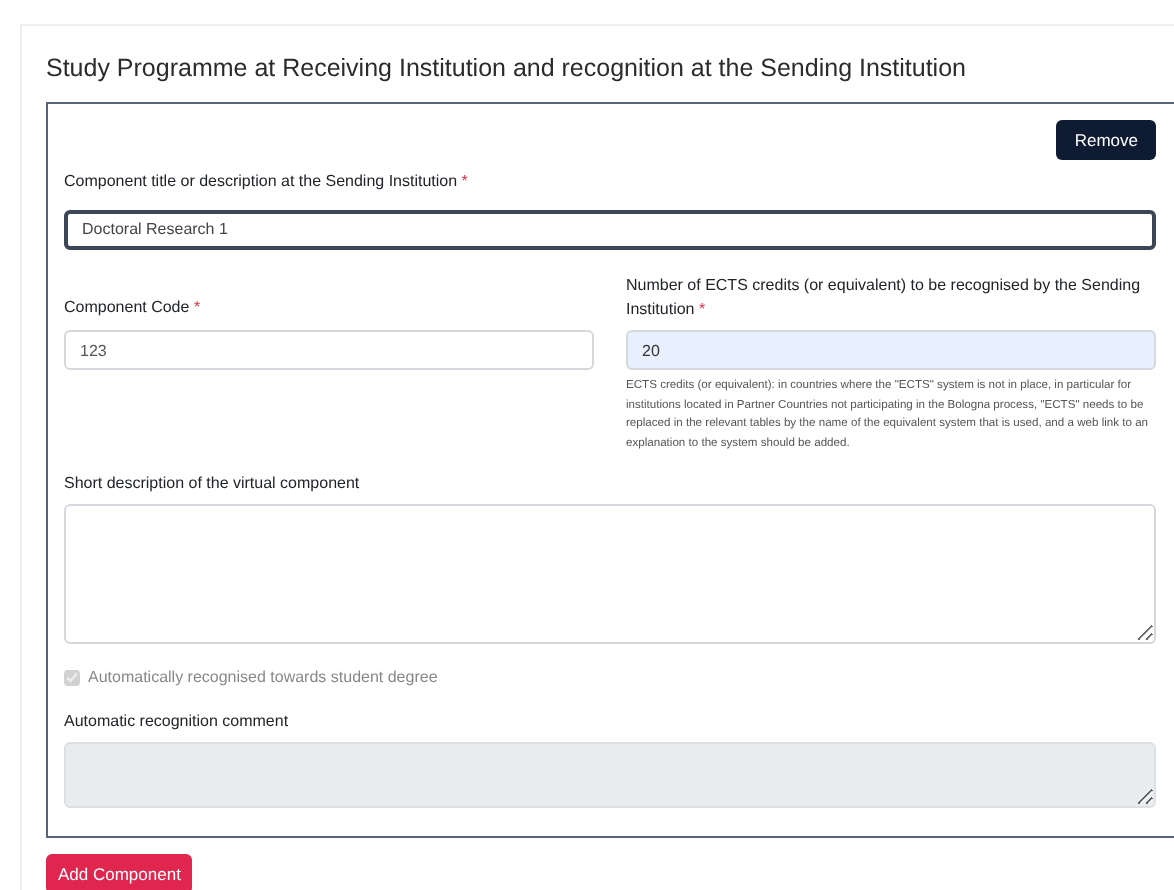 The width and height of the screenshot is (1174, 890). Describe the element at coordinates (119, 872) in the screenshot. I see `add-component-button: Add Component` at that location.